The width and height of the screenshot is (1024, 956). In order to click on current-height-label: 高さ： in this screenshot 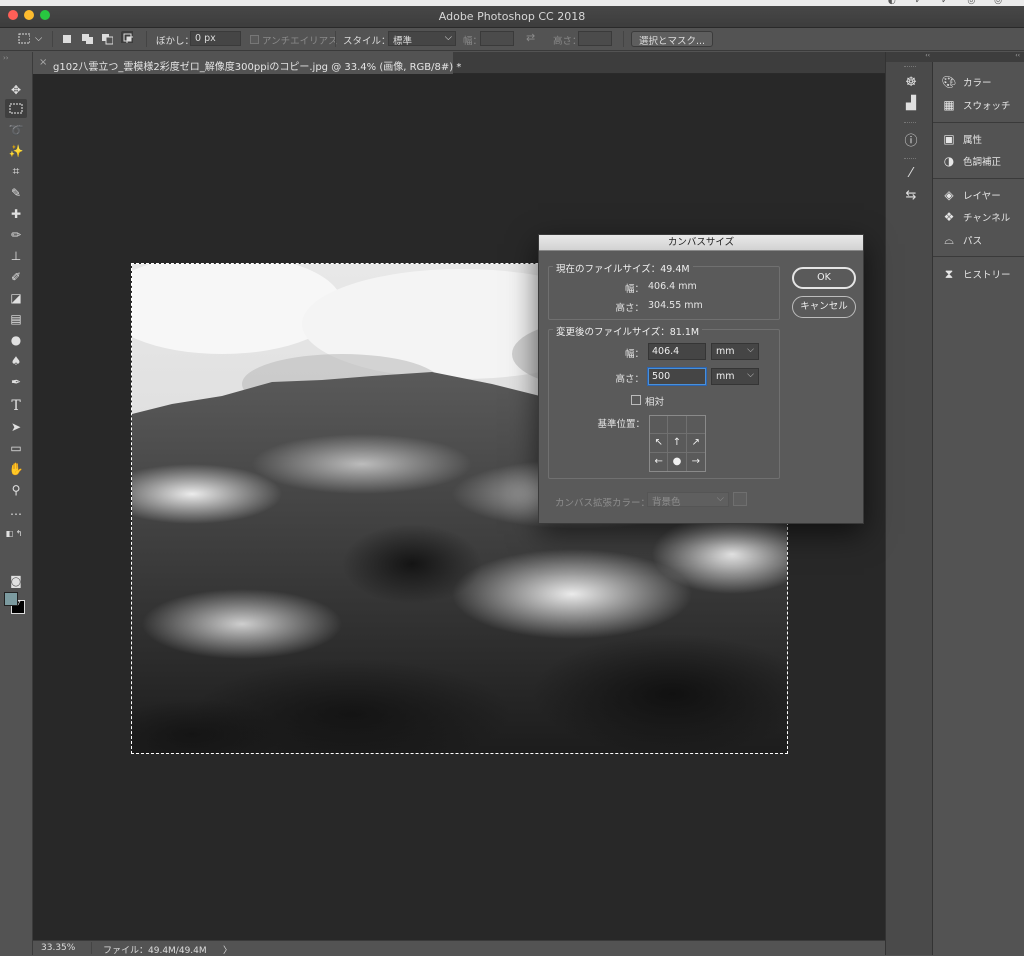, I will do `click(629, 308)`.